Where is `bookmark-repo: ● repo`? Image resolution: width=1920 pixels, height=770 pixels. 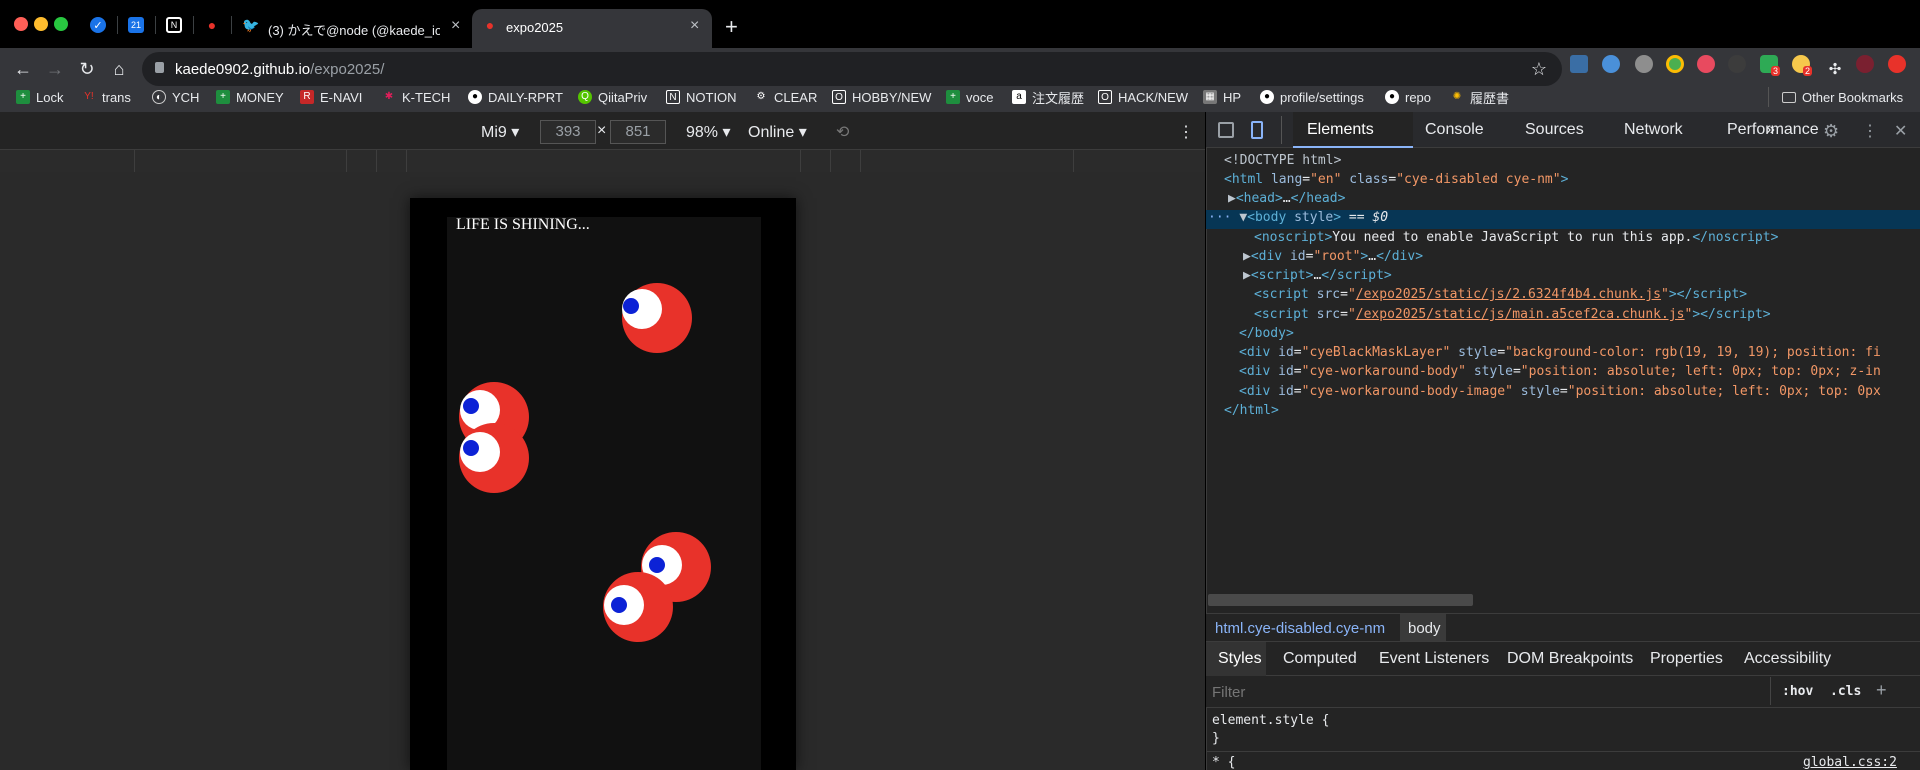 bookmark-repo: ● repo is located at coordinates (1408, 97).